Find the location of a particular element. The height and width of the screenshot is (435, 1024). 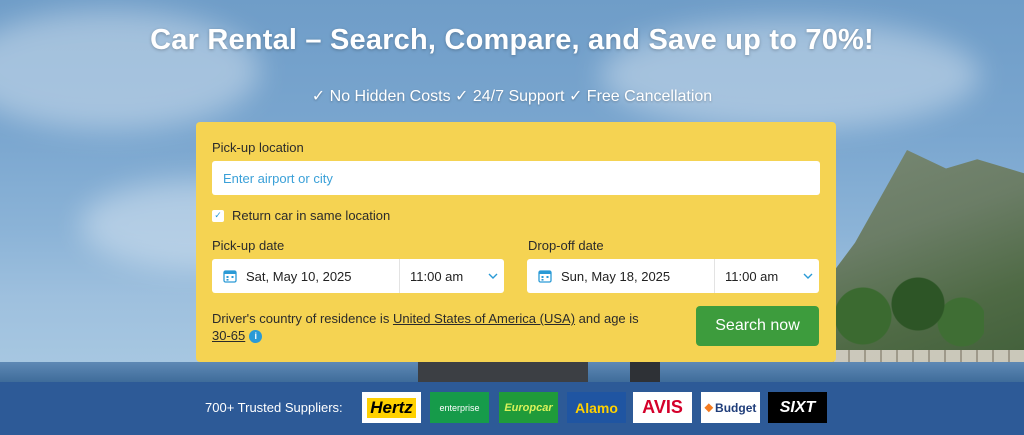

sixt-logo: SIXT is located at coordinates (797, 407).